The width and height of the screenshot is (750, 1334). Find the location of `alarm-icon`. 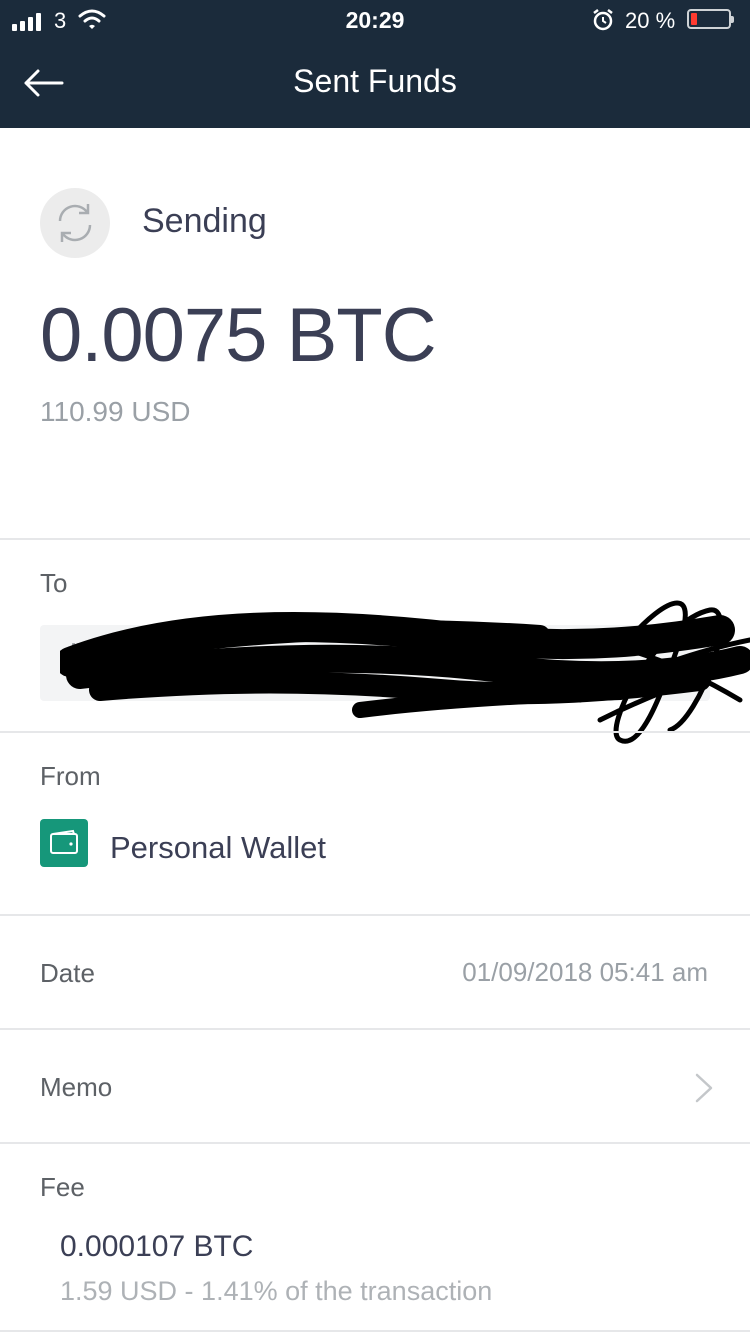

alarm-icon is located at coordinates (603, 20).